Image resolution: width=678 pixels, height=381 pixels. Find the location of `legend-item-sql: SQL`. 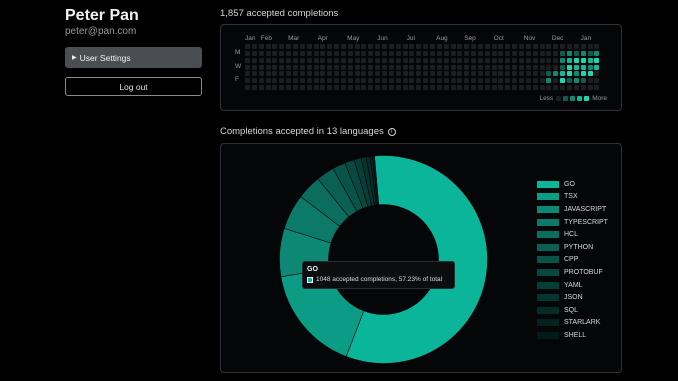

legend-item-sql: SQL is located at coordinates (572, 310).